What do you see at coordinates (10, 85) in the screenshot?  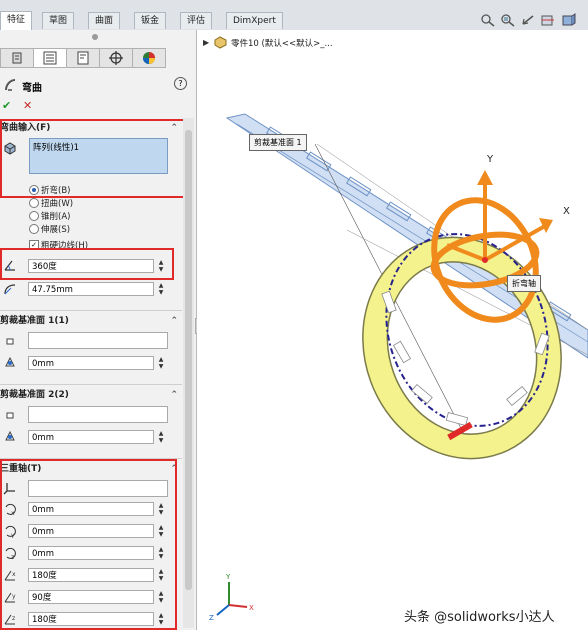 I see `flex-feature-icon` at bounding box center [10, 85].